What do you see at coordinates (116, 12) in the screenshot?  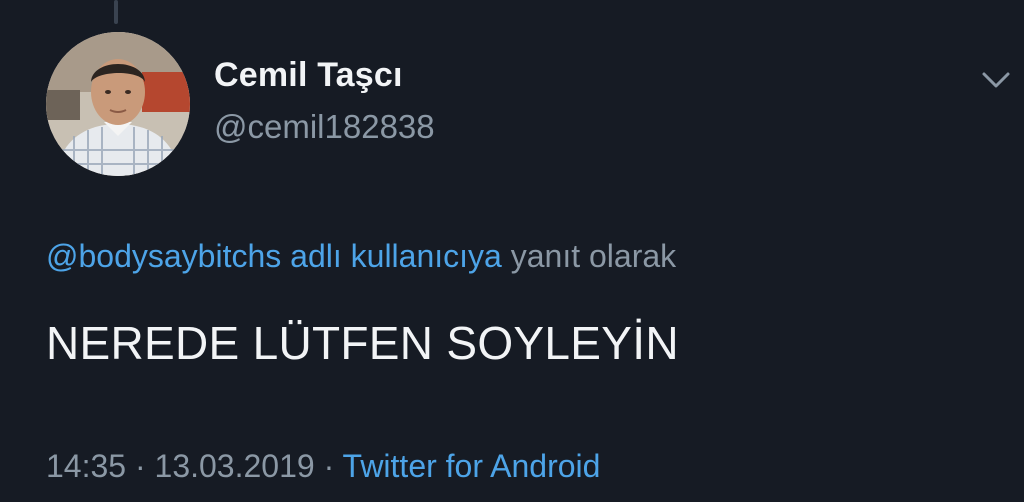 I see `thread-connector-line` at bounding box center [116, 12].